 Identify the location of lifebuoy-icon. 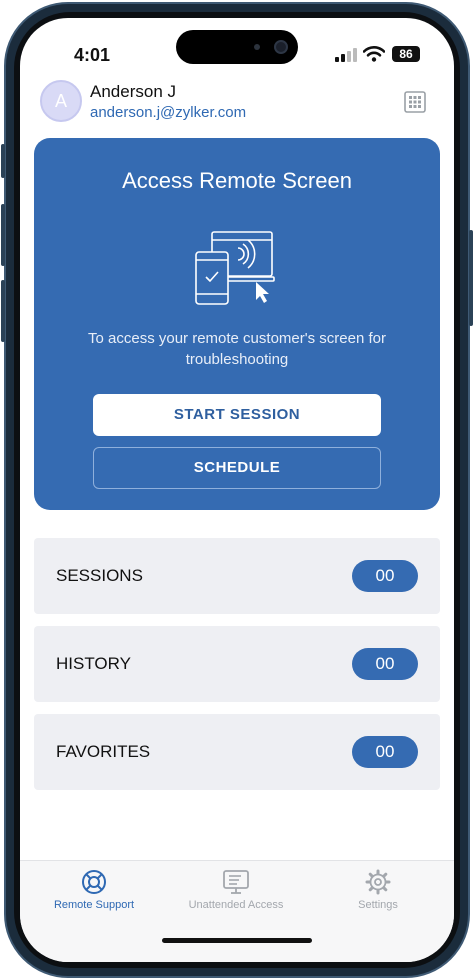
(94, 882).